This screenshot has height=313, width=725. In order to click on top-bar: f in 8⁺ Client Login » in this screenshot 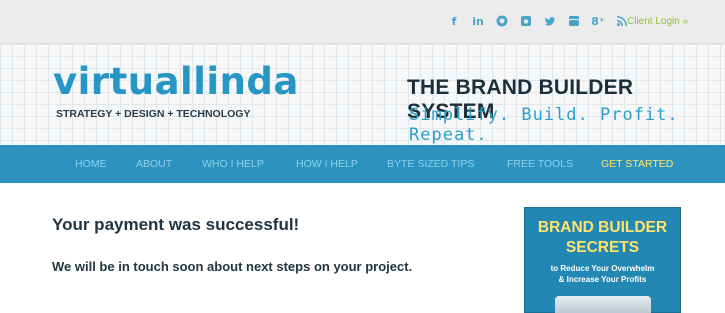, I will do `click(362, 22)`.